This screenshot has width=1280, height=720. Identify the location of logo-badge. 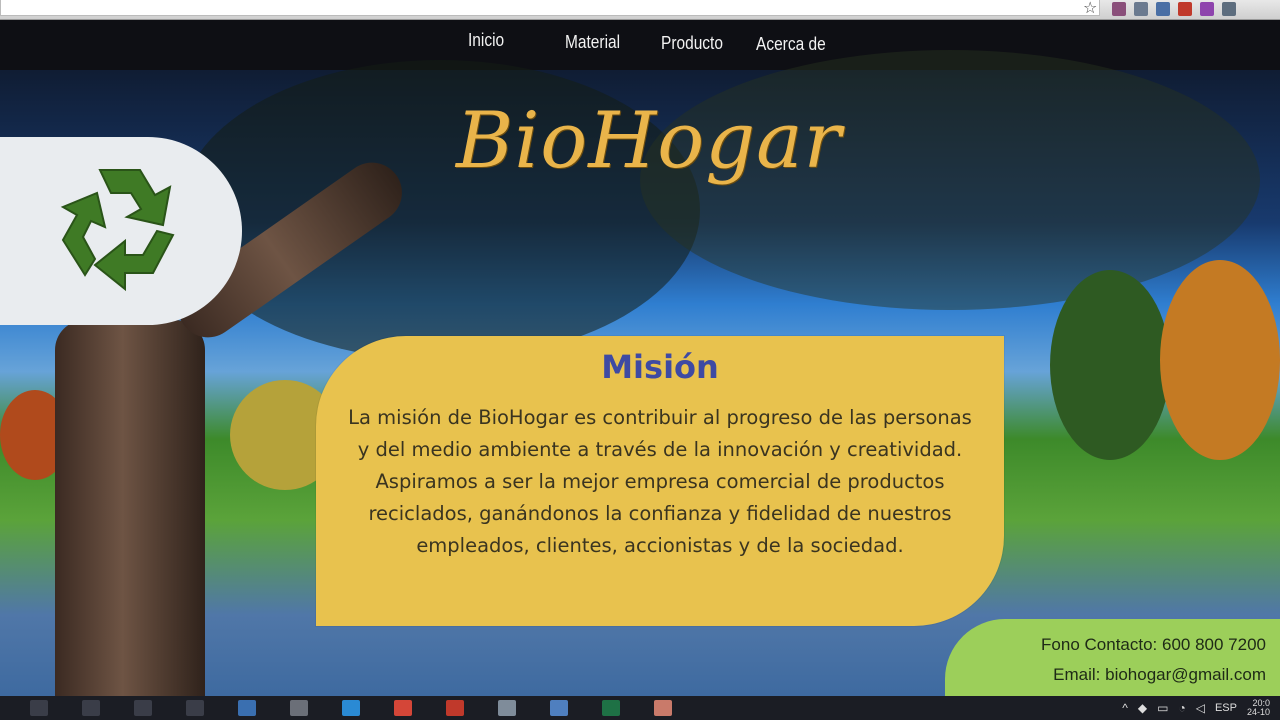
(121, 231).